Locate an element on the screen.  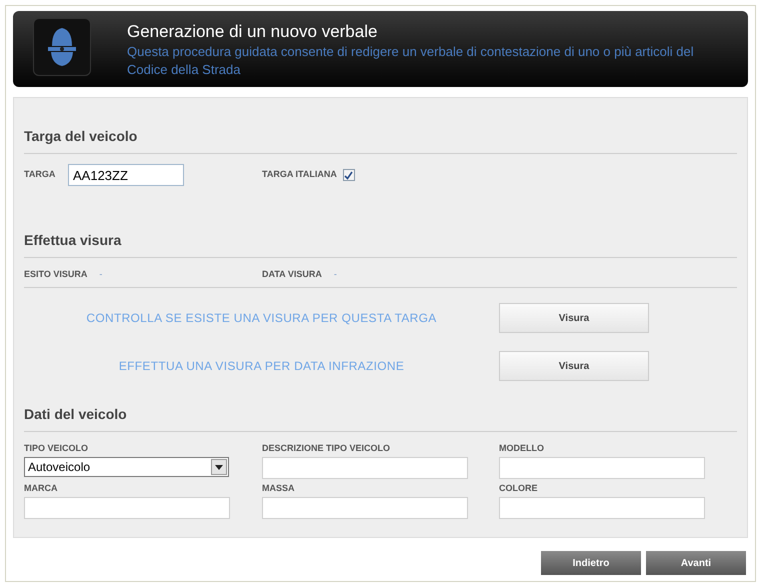
field-label: MODELLO is located at coordinates (522, 448).